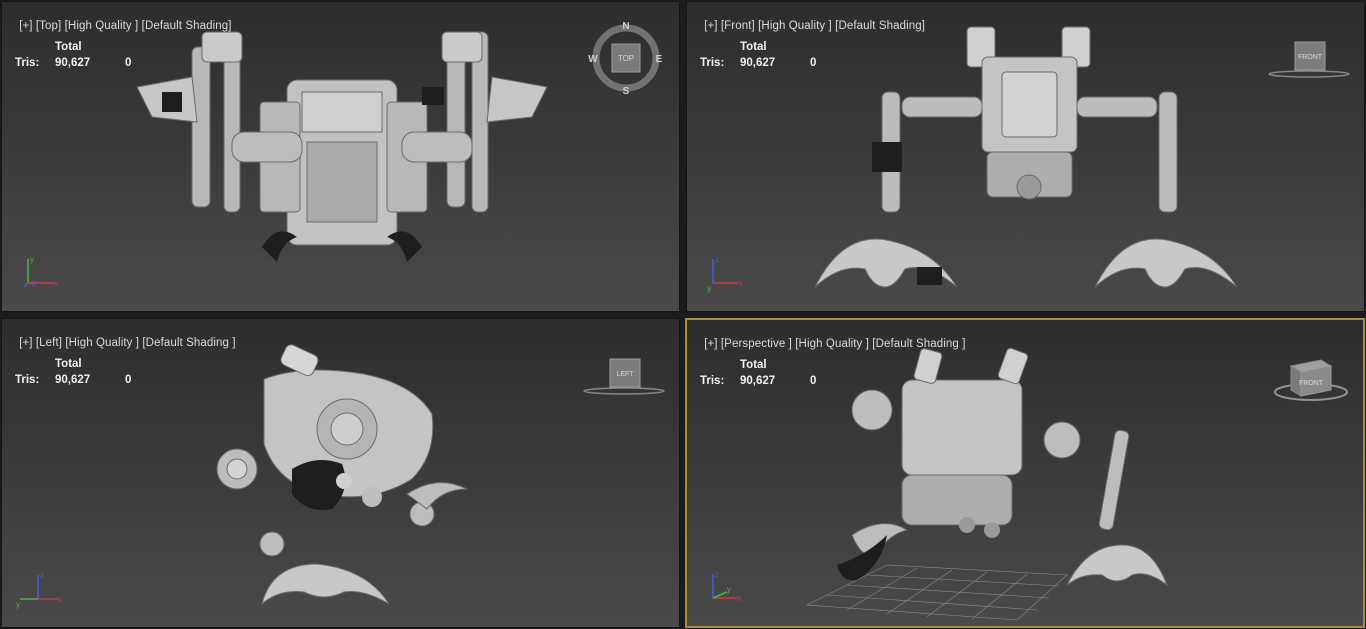 The width and height of the screenshot is (1366, 629). Describe the element at coordinates (40, 271) in the screenshot. I see `axis-tripod-icon: y x z` at that location.